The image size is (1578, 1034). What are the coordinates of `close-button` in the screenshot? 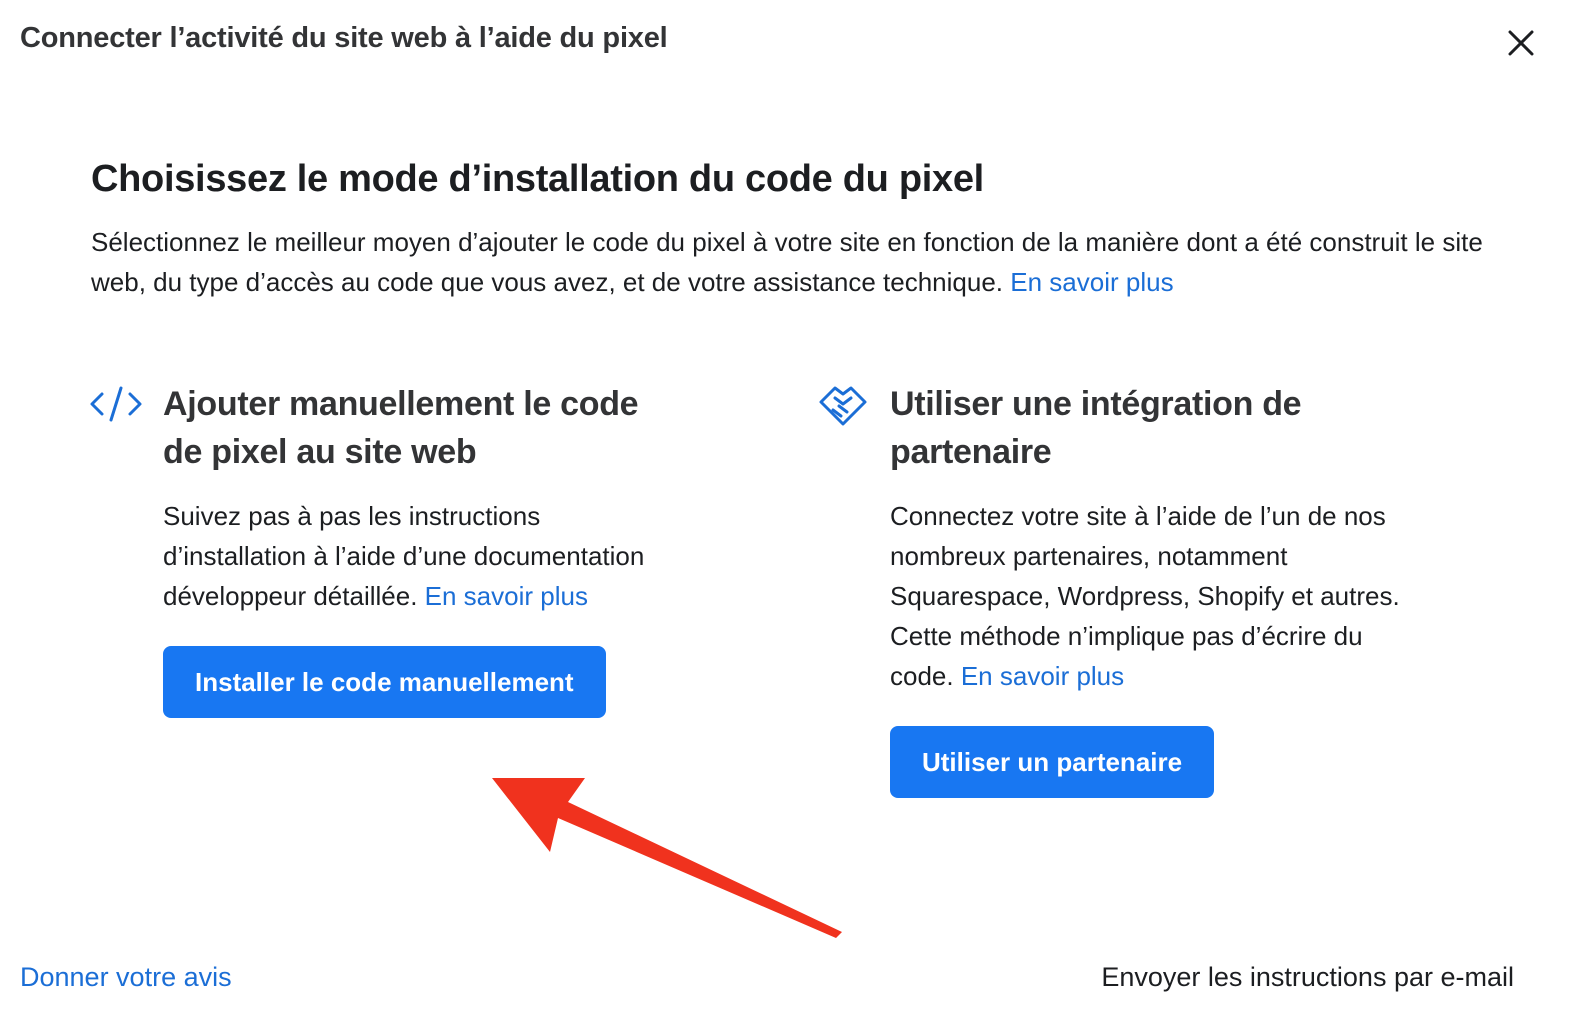 It's located at (1521, 43).